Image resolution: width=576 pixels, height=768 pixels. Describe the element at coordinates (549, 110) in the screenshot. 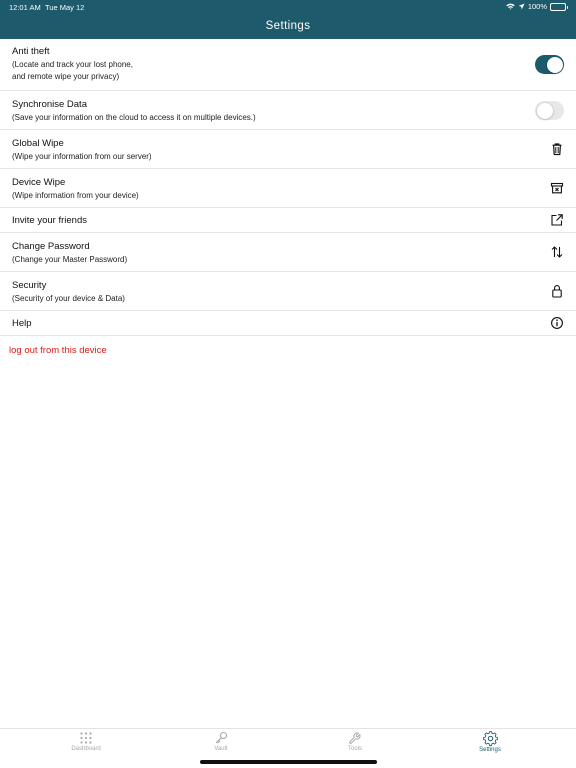

I see `synchronise-data-toggle` at that location.